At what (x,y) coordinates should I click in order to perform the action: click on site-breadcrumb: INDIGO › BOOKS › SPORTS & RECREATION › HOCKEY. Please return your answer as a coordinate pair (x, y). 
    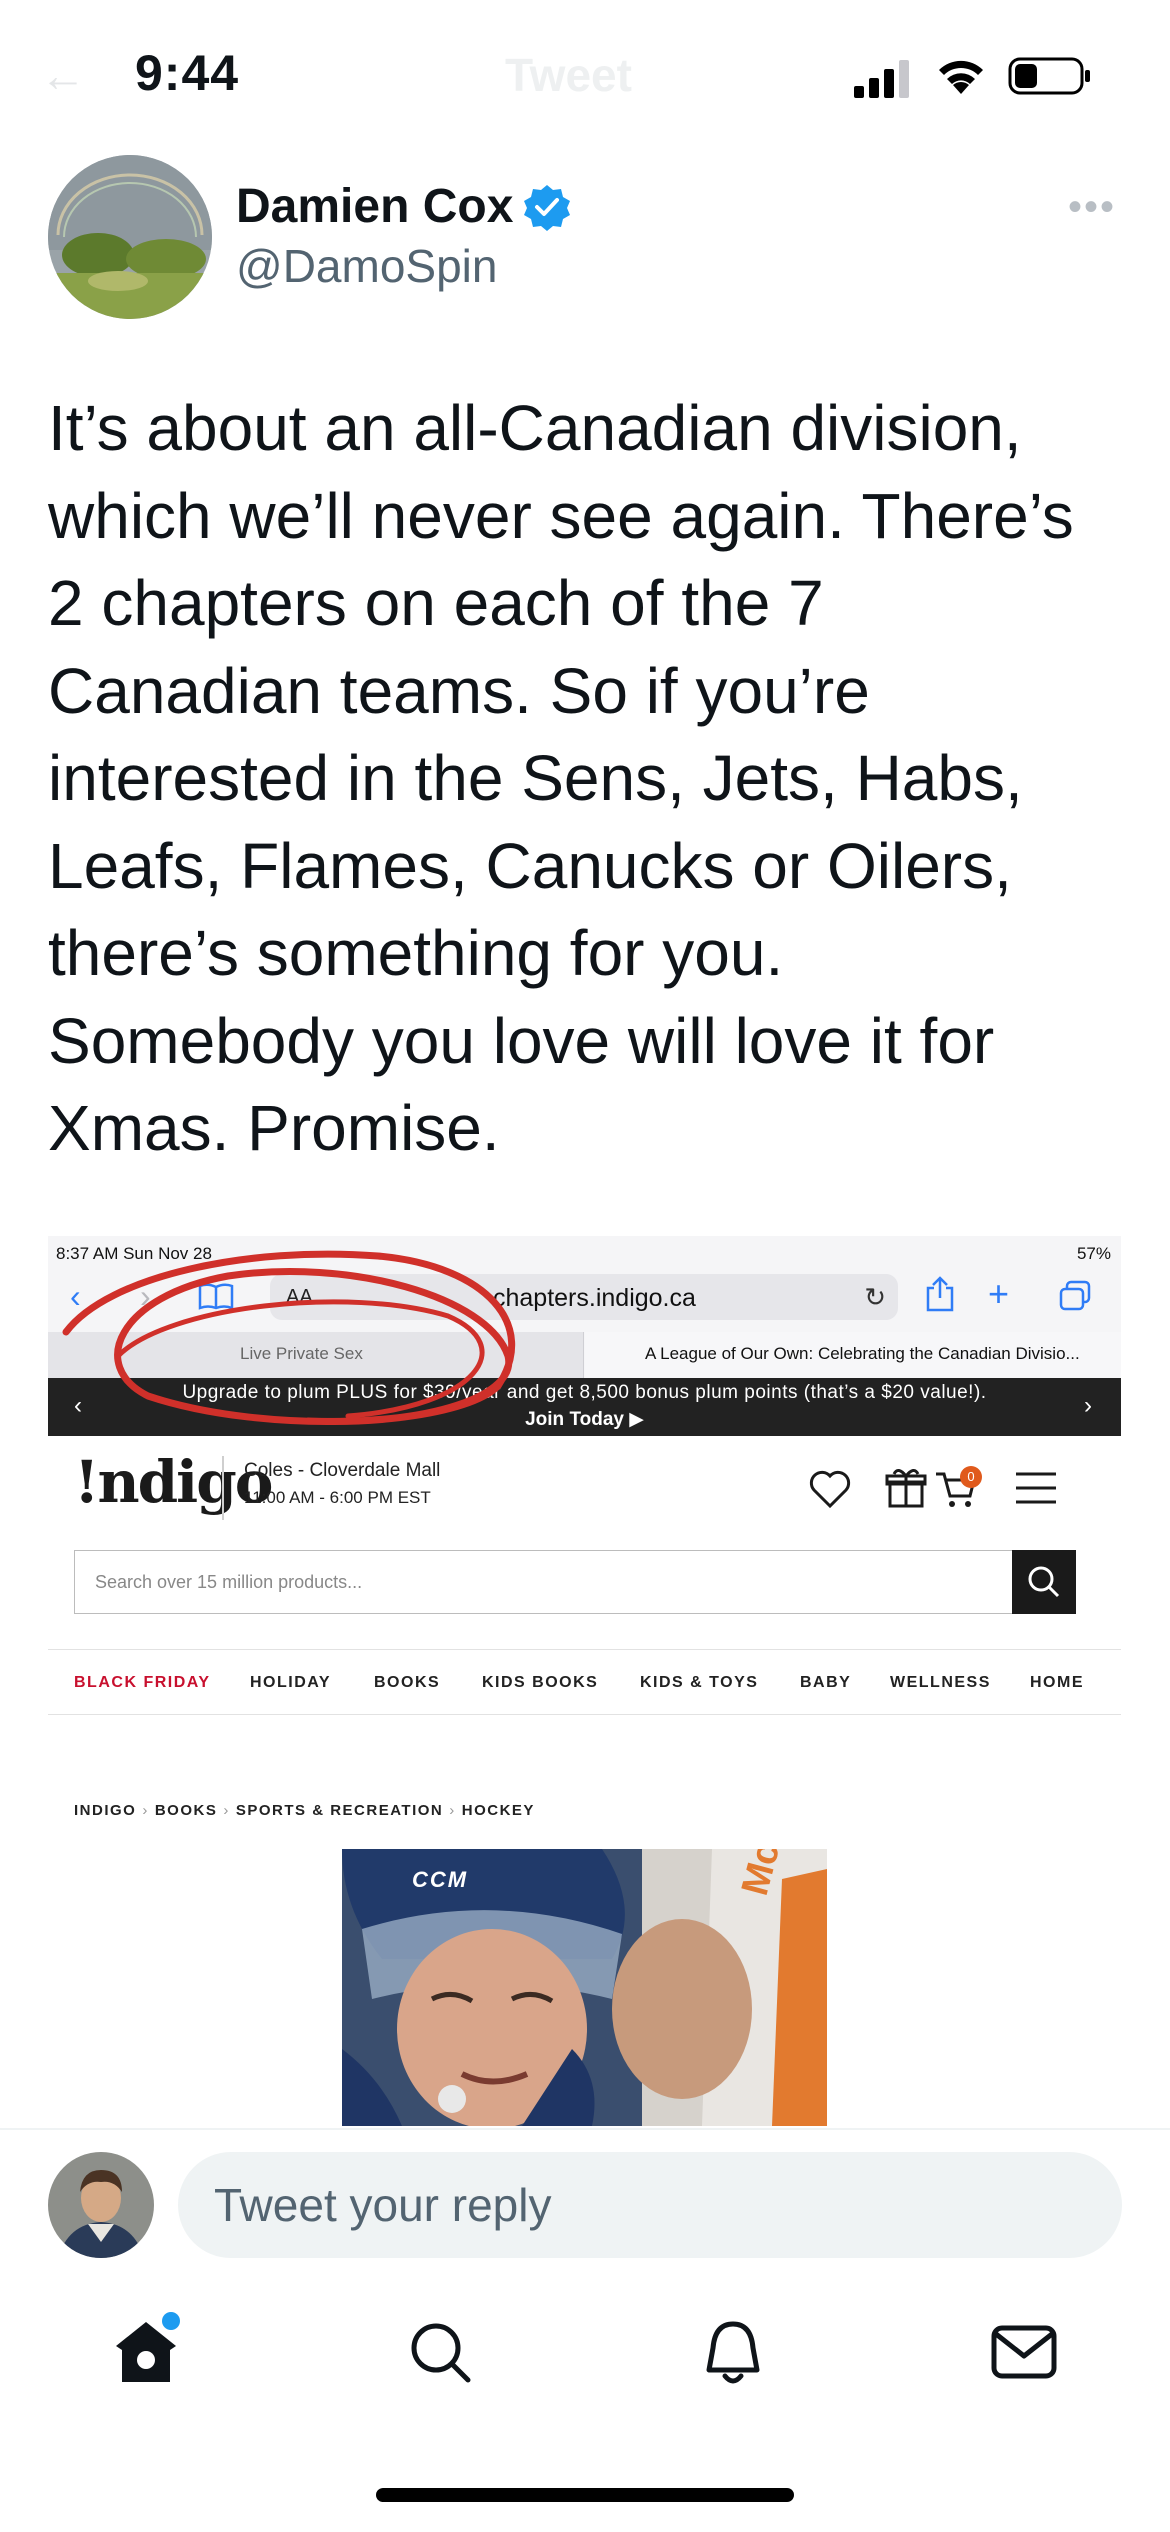
    Looking at the image, I should click on (304, 1810).